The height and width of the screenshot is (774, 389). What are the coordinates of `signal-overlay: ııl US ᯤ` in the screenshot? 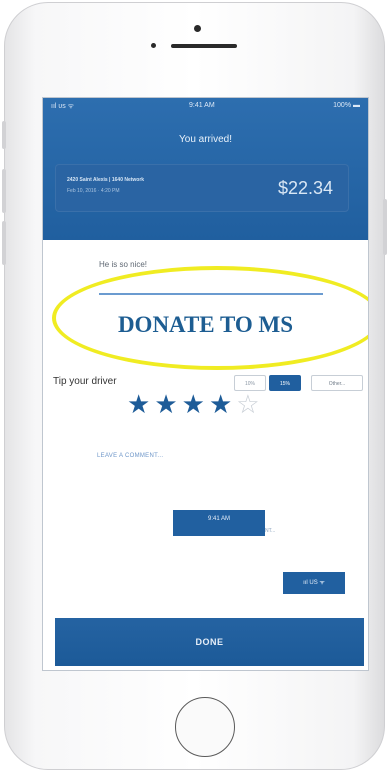 It's located at (314, 583).